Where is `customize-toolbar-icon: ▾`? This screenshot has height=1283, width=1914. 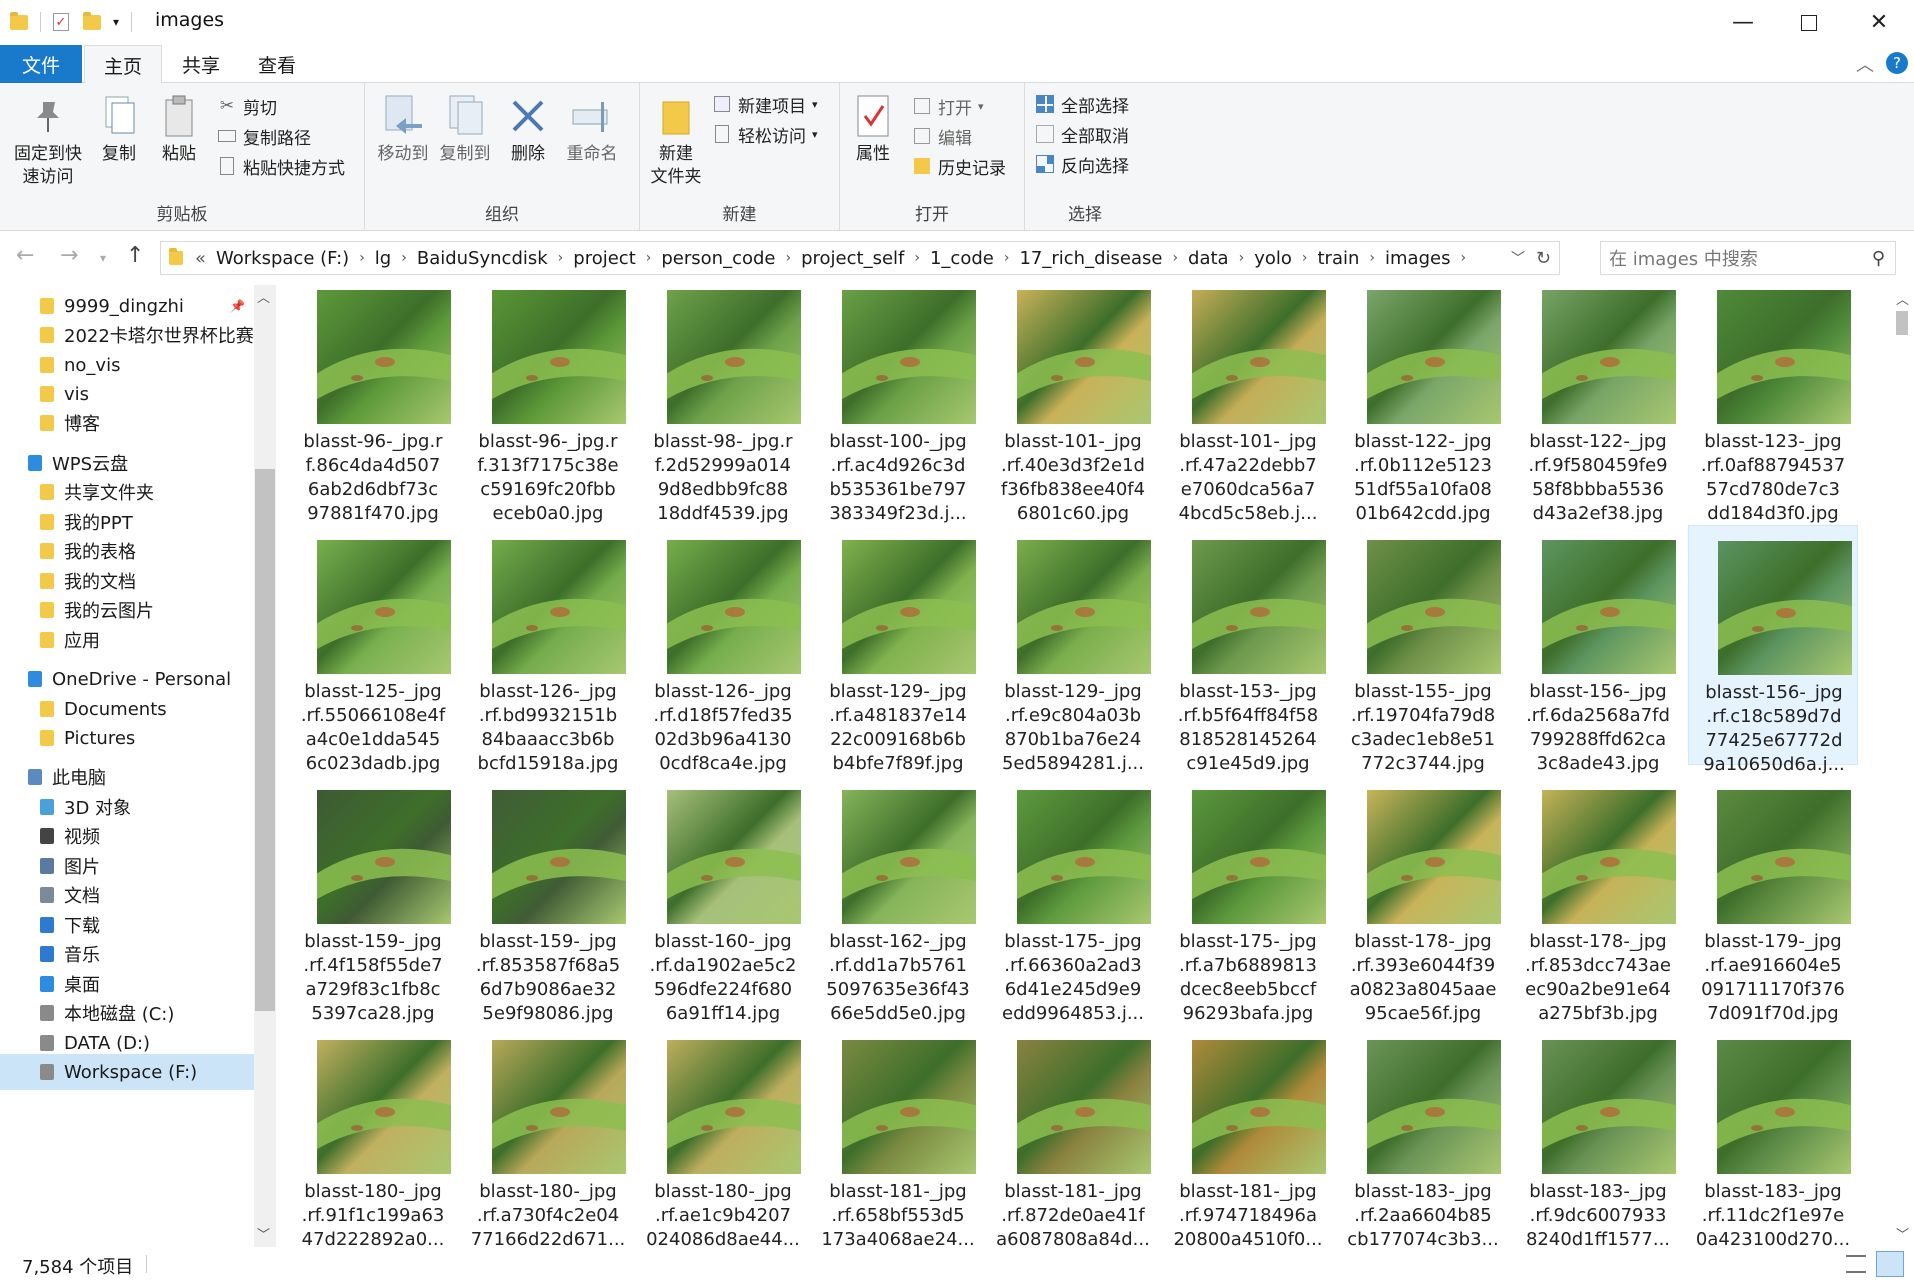
customize-toolbar-icon: ▾ is located at coordinates (116, 22).